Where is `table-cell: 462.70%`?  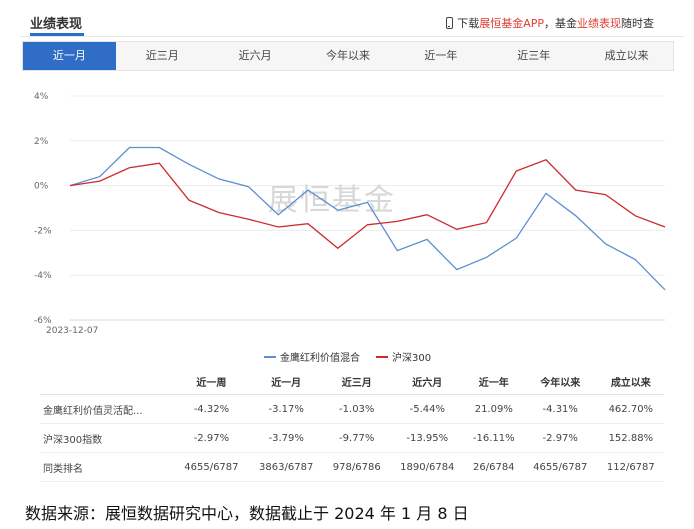
table-cell: 462.70% is located at coordinates (630, 409).